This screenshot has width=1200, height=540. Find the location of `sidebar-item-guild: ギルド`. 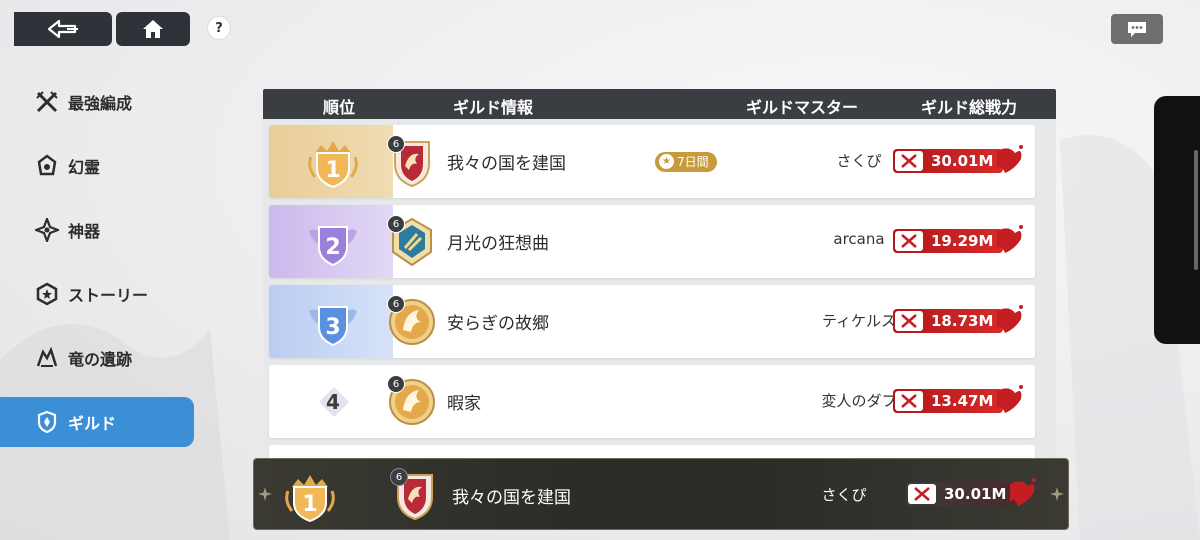

sidebar-item-guild: ギルド is located at coordinates (97, 422).